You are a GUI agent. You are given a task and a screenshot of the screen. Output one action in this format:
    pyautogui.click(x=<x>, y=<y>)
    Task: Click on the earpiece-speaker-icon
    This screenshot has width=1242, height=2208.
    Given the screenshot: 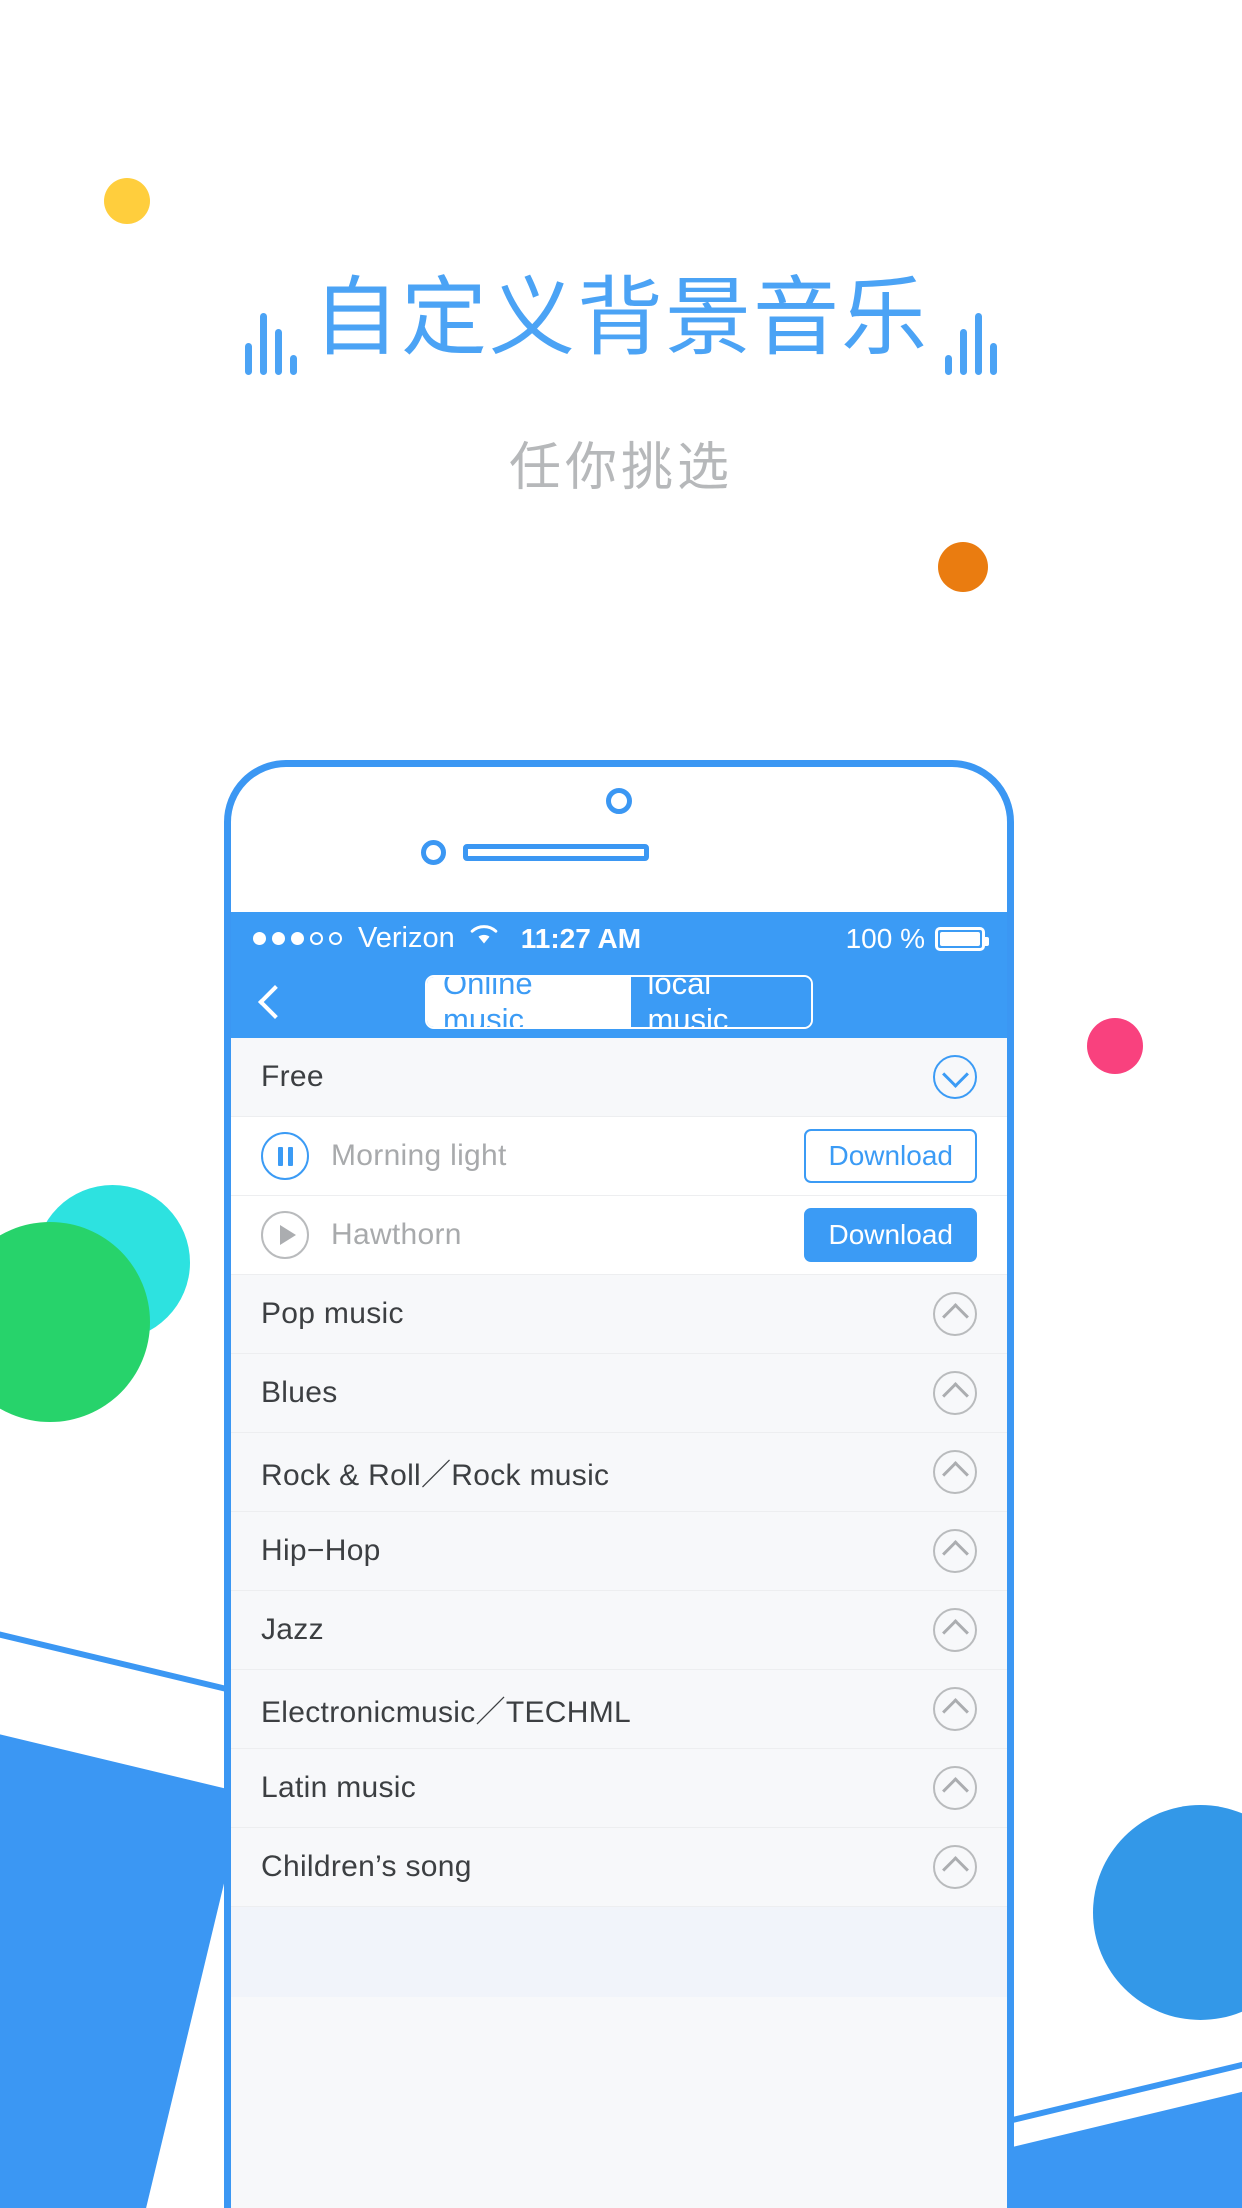 What is the action you would take?
    pyautogui.click(x=556, y=852)
    